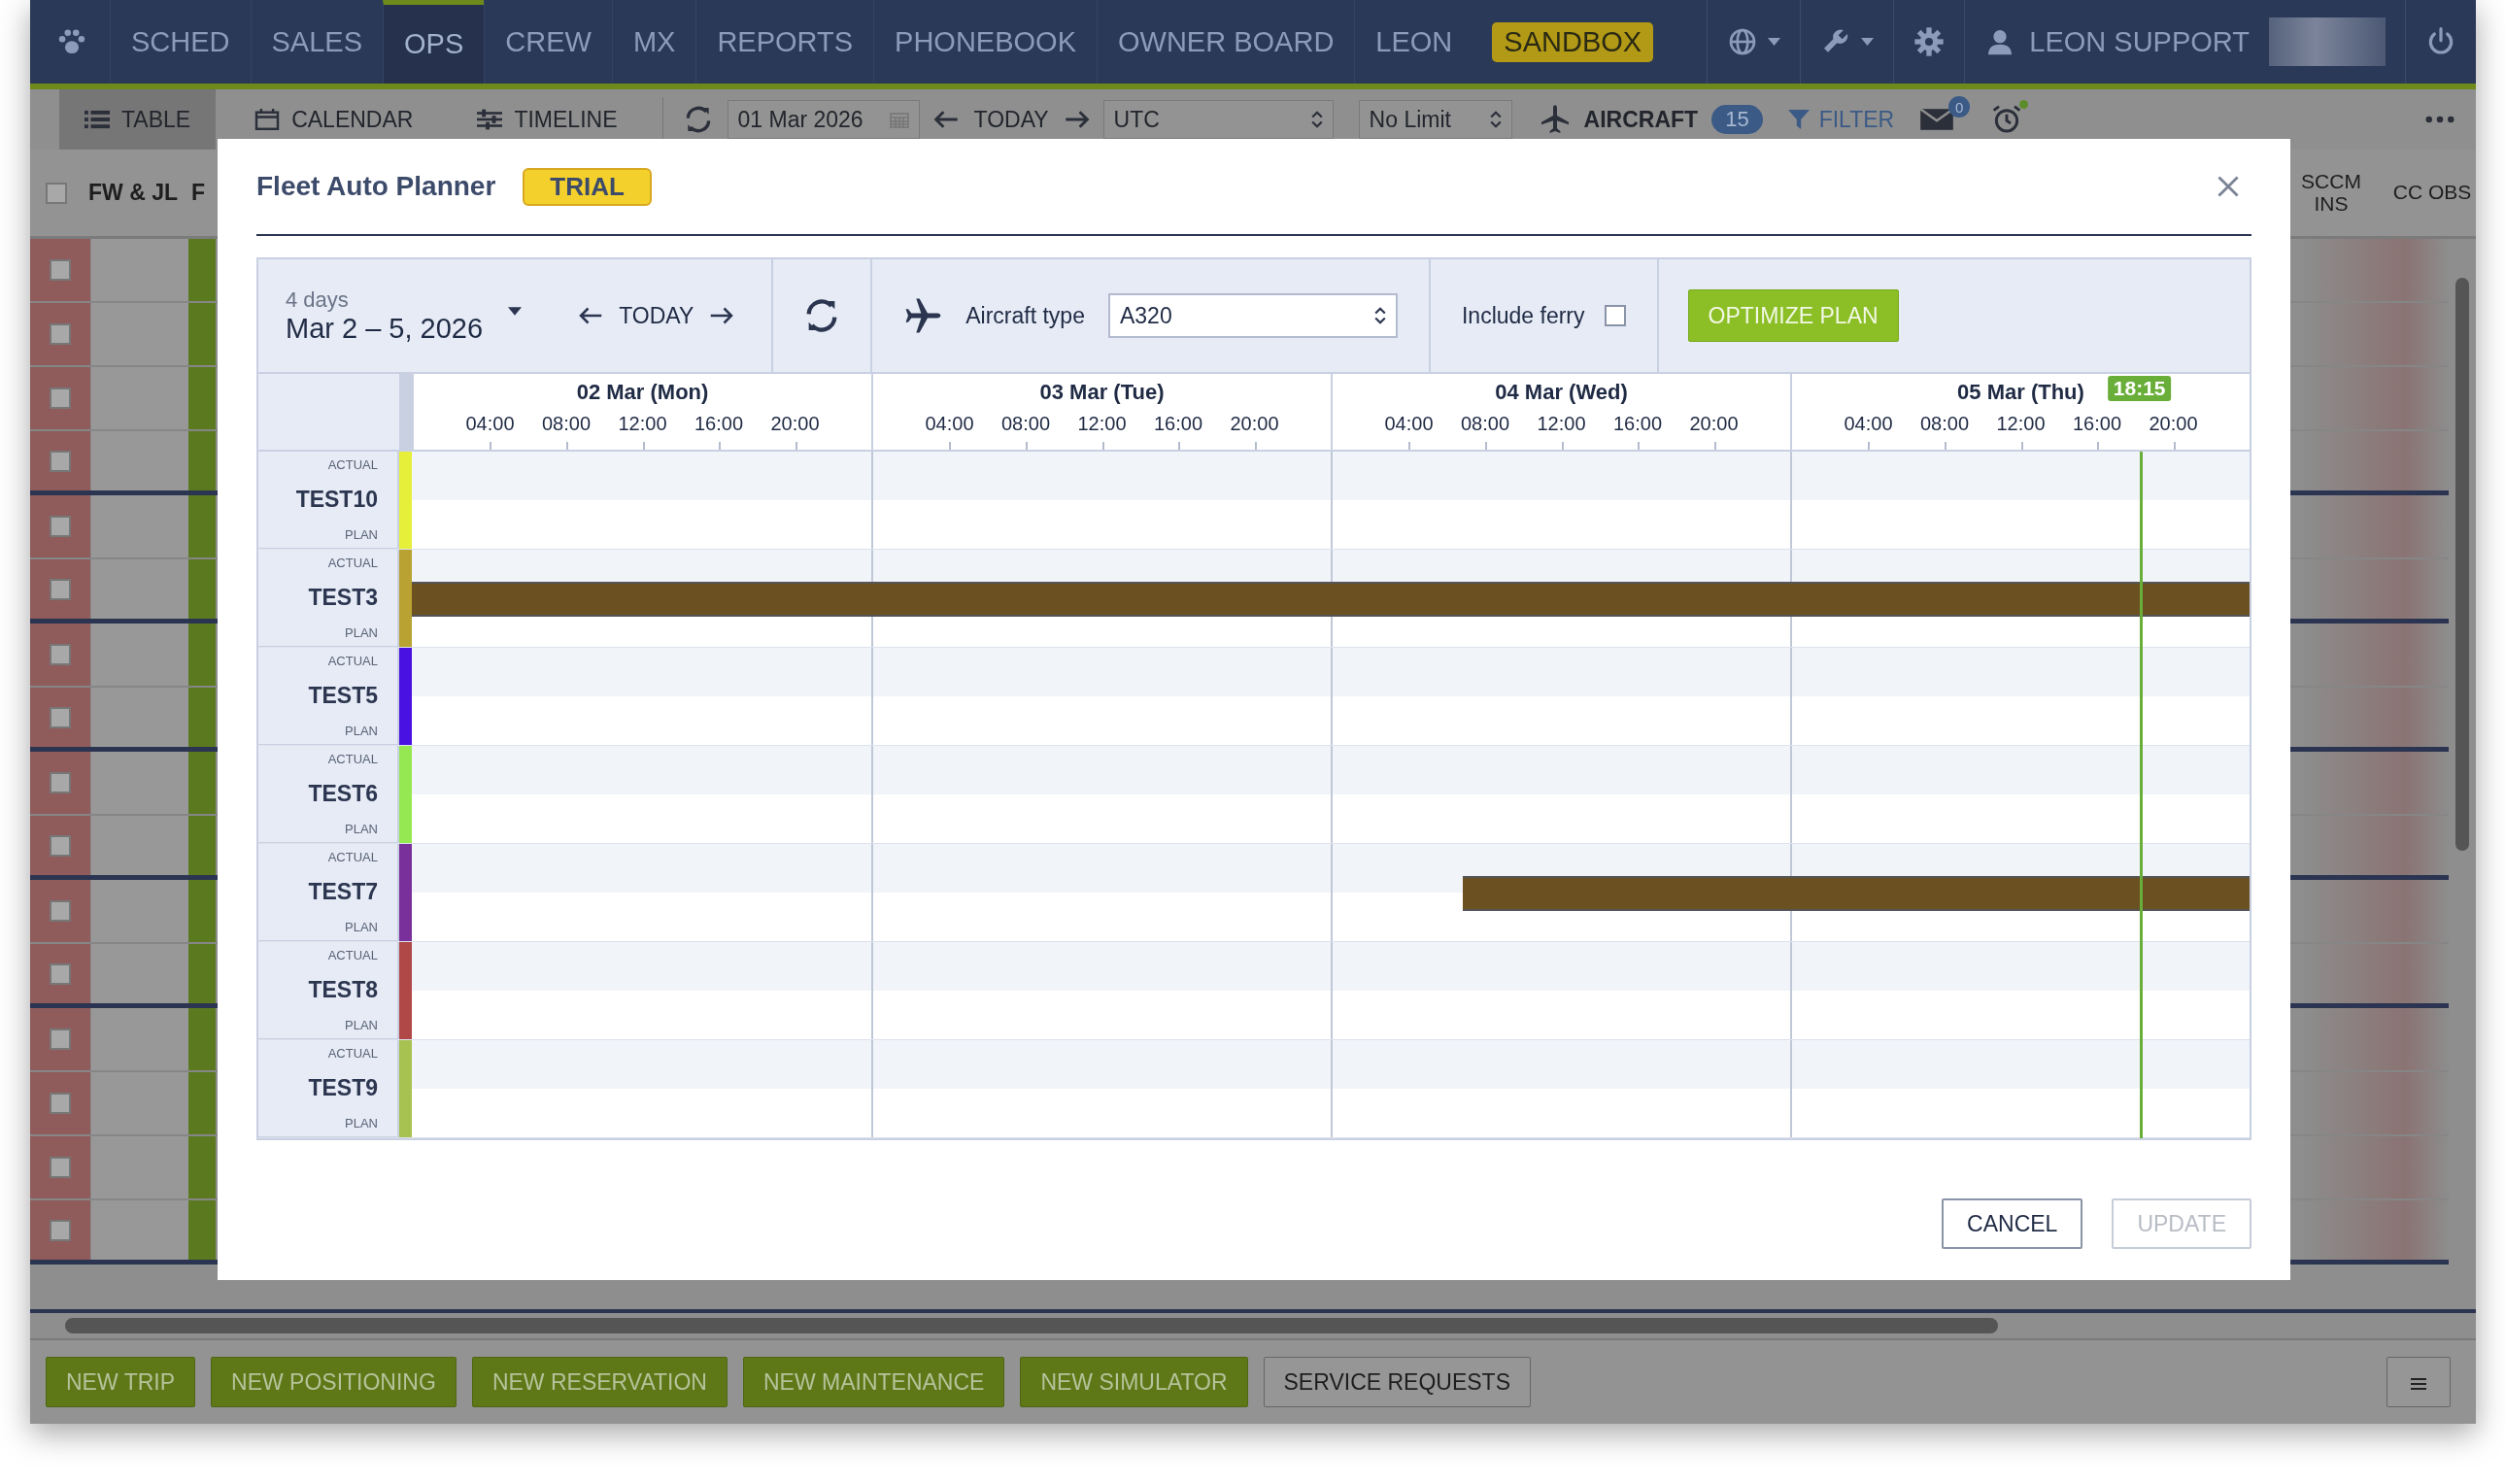 The image size is (2505, 1484). Describe the element at coordinates (343, 598) in the screenshot. I see `aircraft-name: TEST3` at that location.